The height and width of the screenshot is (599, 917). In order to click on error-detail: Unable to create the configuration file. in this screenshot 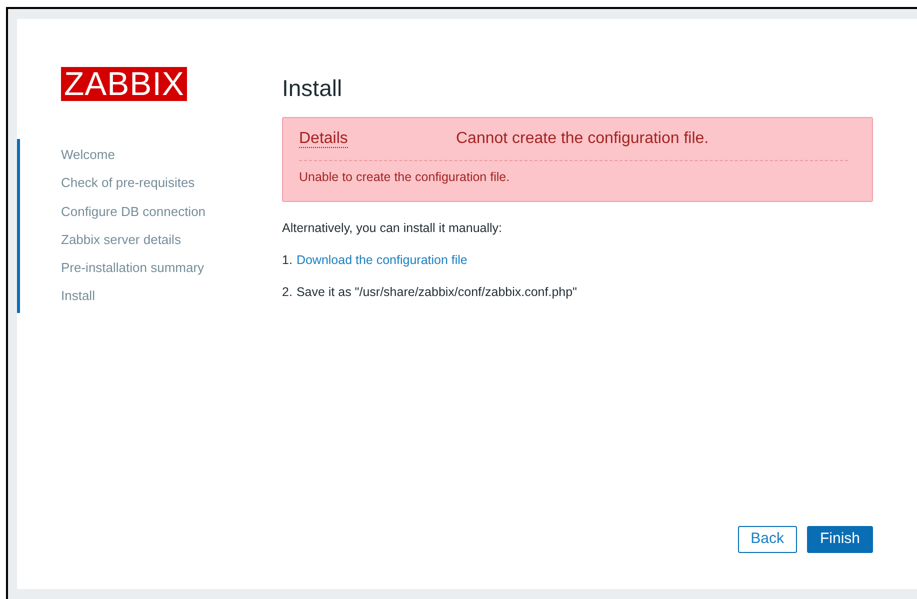, I will do `click(405, 177)`.